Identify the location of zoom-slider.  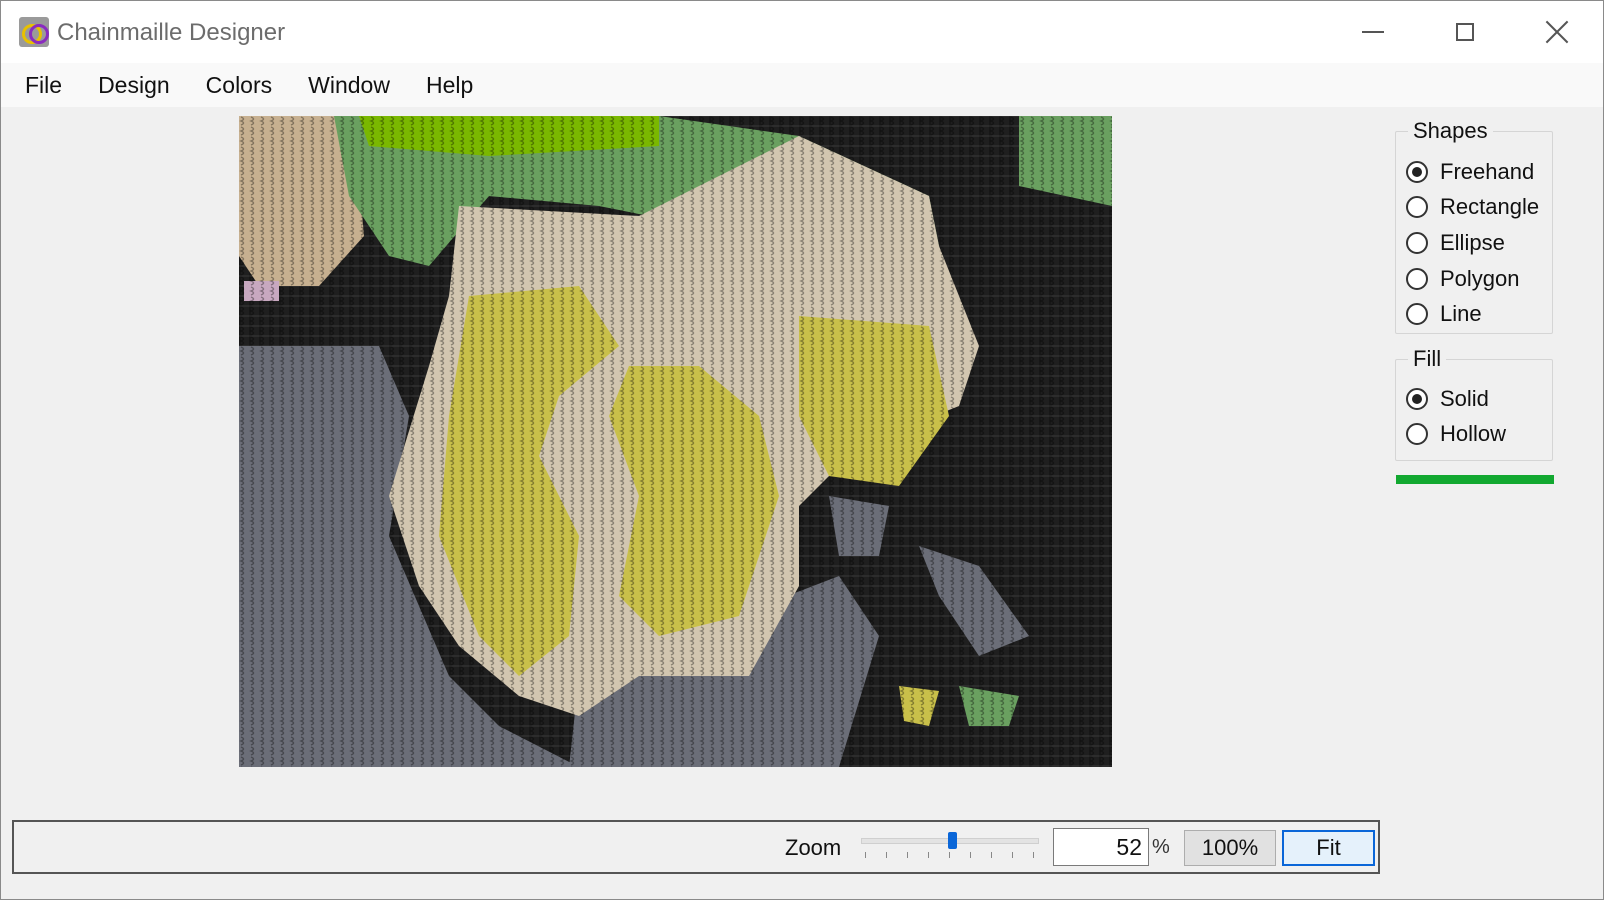
(950, 848).